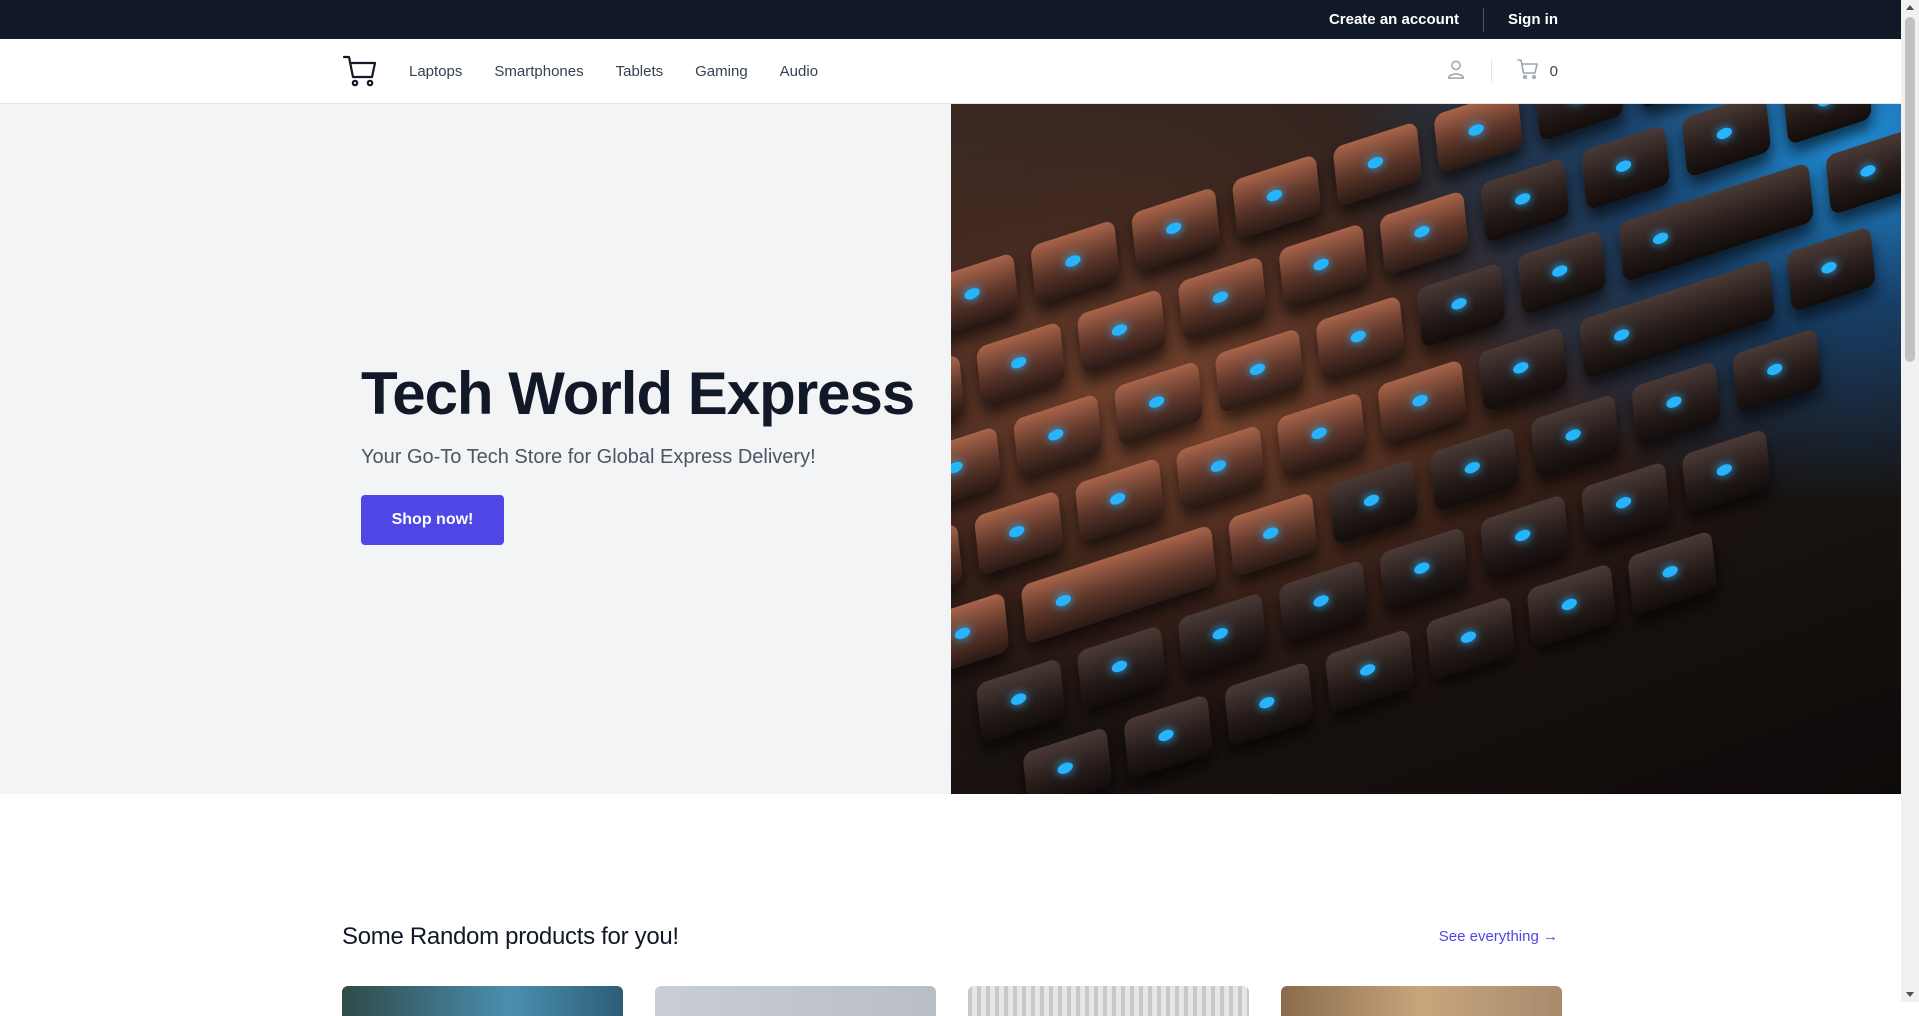 This screenshot has height=1016, width=1919. Describe the element at coordinates (799, 71) in the screenshot. I see `nav-link-audio: Audio` at that location.